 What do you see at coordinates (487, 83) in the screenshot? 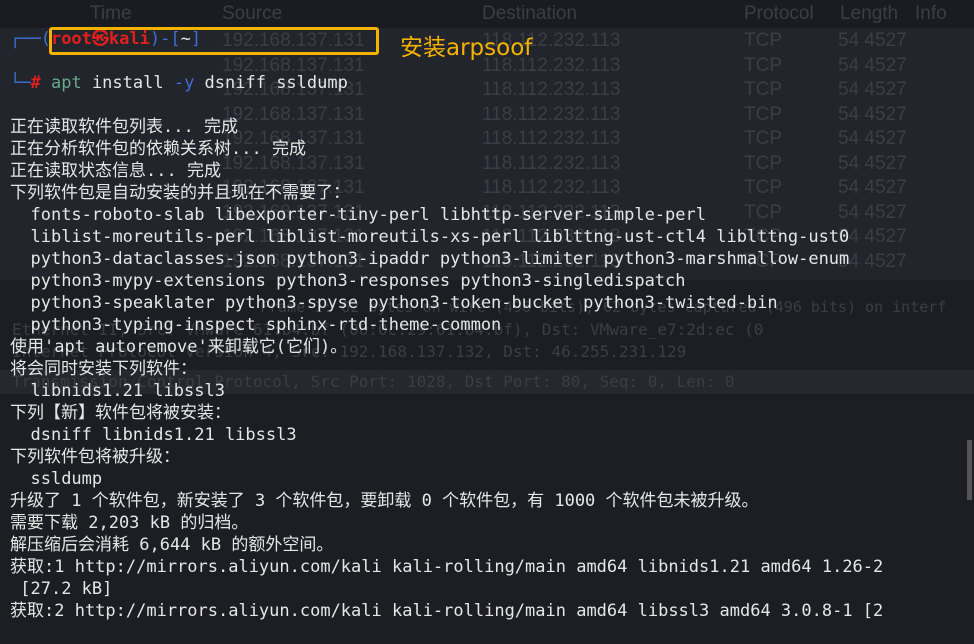
I see `prompt-line-2: └─# apt install -y dsniff ssldump` at bounding box center [487, 83].